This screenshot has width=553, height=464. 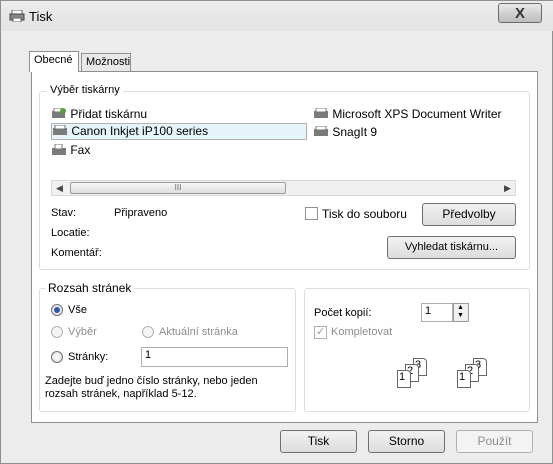 I want to click on range-selection-label: Výběr, so click(x=82, y=332).